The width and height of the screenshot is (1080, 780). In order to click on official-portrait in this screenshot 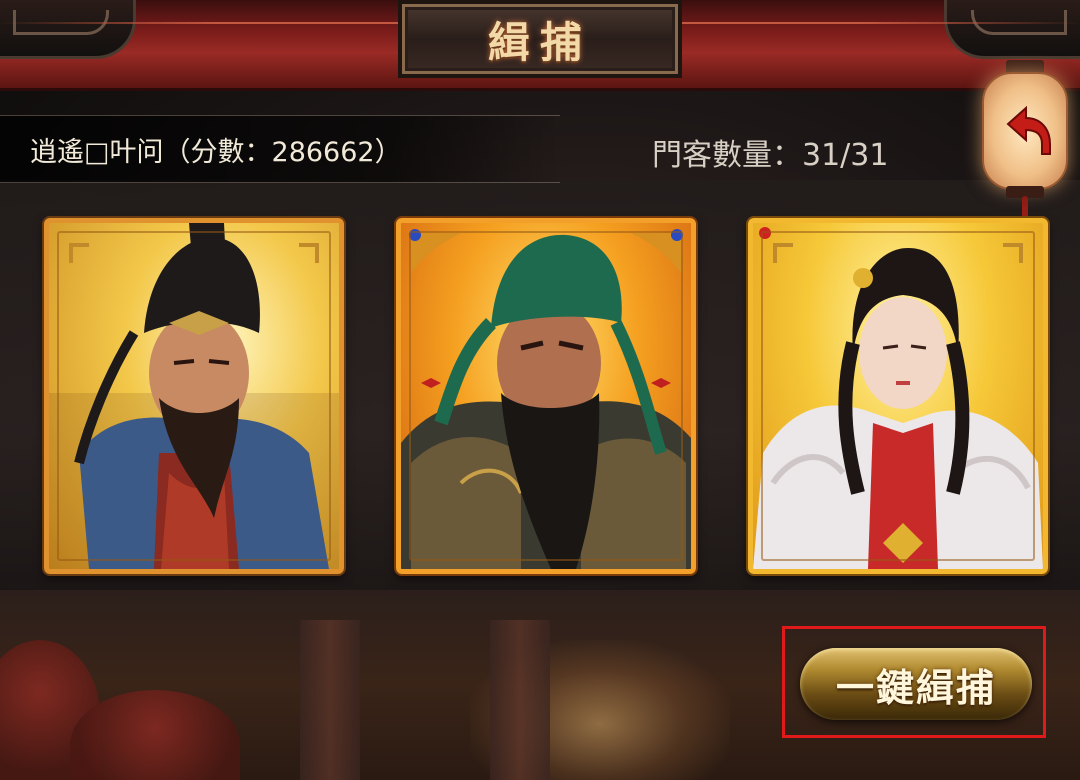, I will do `click(194, 396)`.